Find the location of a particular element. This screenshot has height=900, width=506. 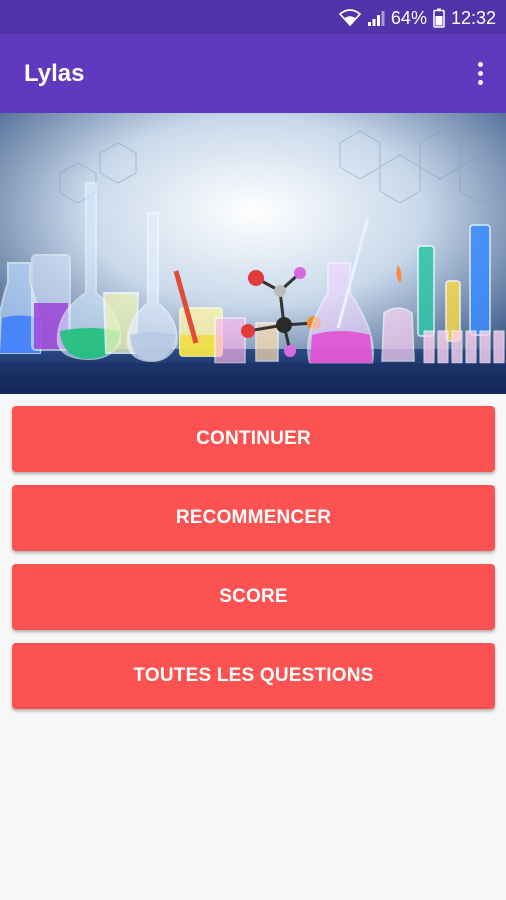

status-bar: 64% 12:32 is located at coordinates (253, 17).